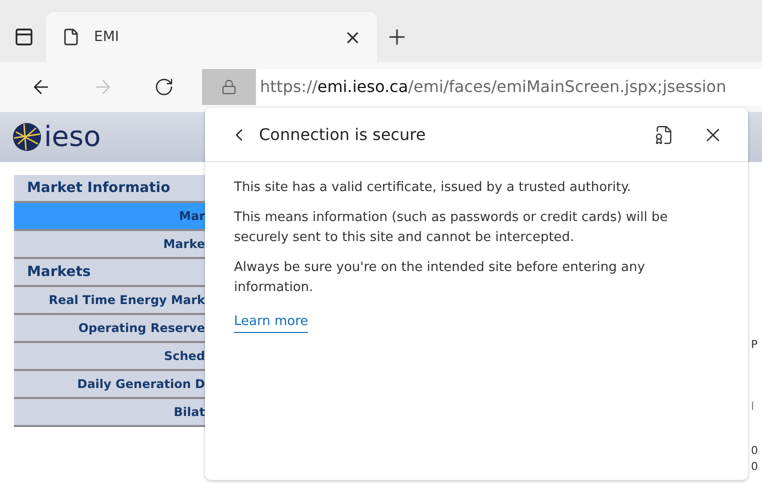 The height and width of the screenshot is (485, 762). What do you see at coordinates (109, 245) in the screenshot?
I see `sidebar-item: Marke` at bounding box center [109, 245].